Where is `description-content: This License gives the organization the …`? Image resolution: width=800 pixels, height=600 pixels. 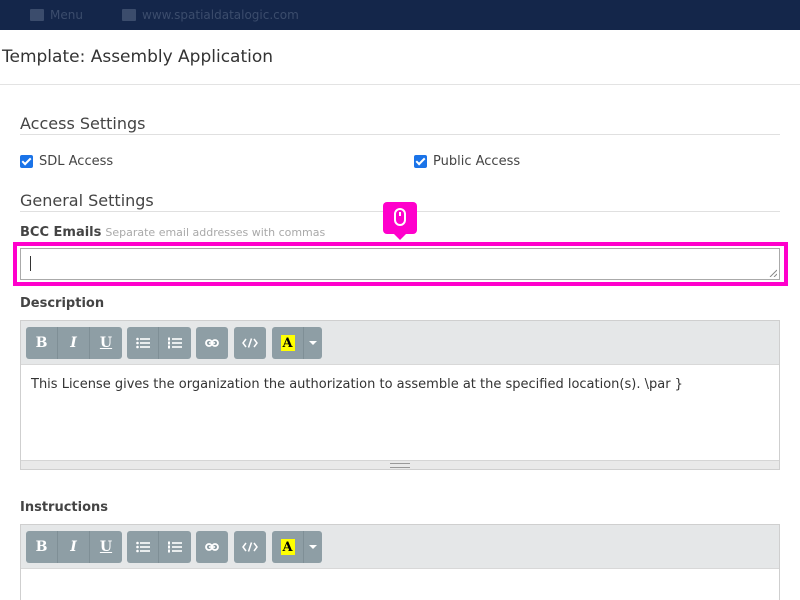 description-content: This License gives the organization the … is located at coordinates (400, 384).